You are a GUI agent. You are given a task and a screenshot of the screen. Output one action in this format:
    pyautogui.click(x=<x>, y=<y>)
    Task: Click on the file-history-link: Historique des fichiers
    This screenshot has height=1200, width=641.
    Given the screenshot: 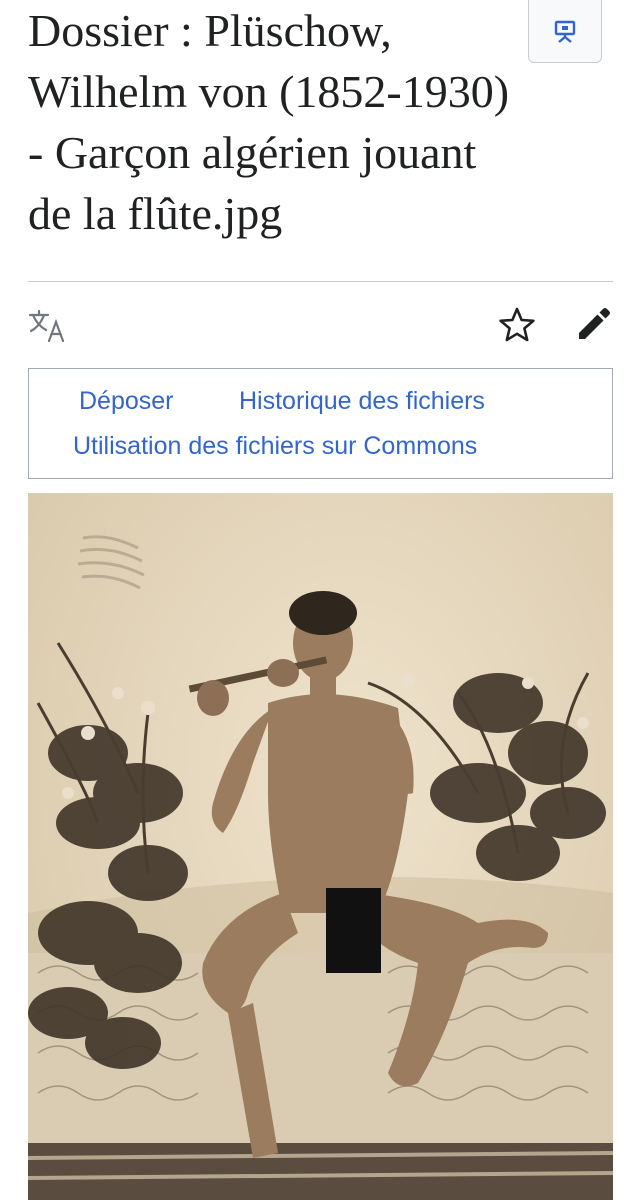 What is the action you would take?
    pyautogui.click(x=362, y=401)
    